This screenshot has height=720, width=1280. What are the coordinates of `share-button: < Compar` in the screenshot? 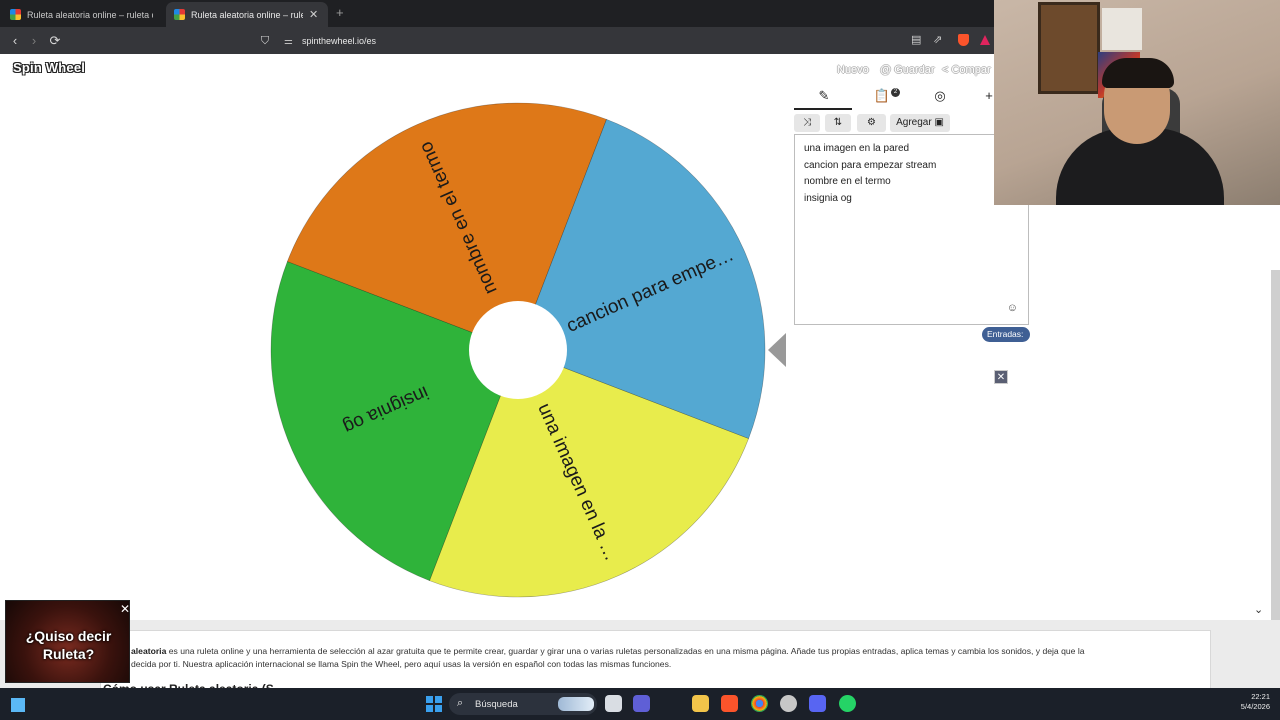 It's located at (966, 70).